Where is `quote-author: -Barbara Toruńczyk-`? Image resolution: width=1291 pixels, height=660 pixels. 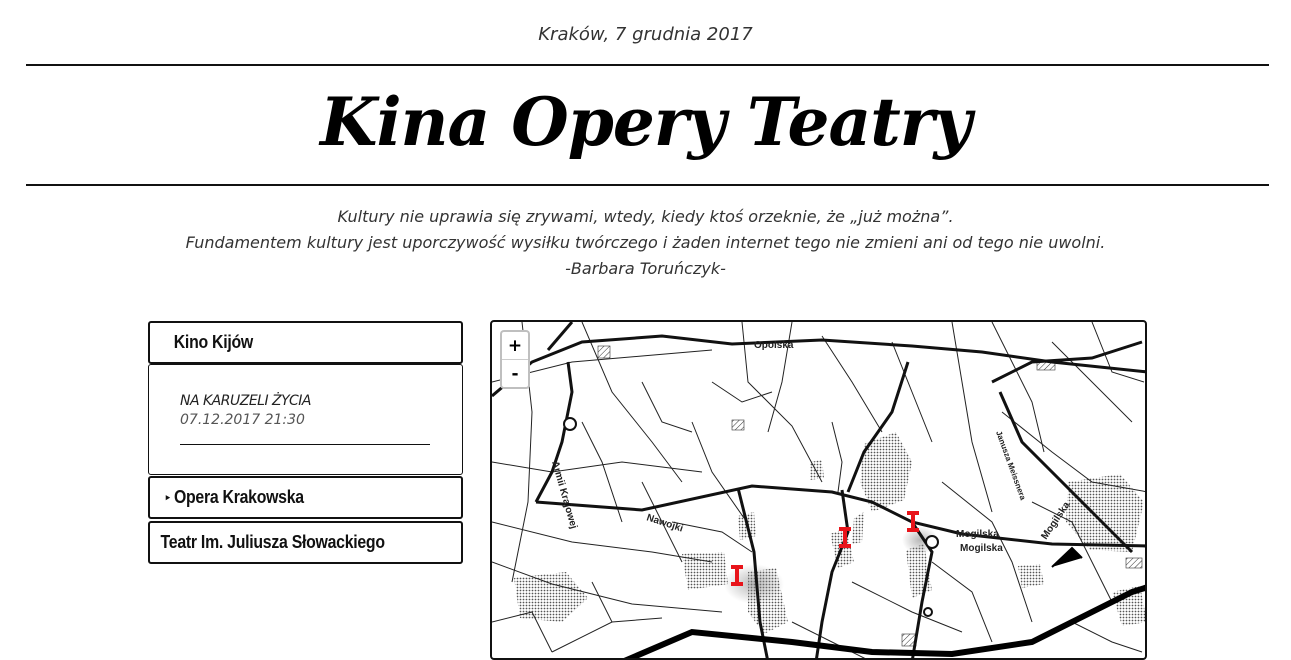
quote-author: -Barbara Toruńczyk- is located at coordinates (645, 268).